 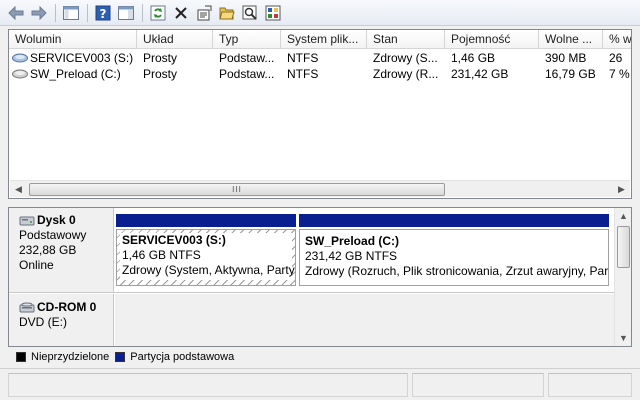 What do you see at coordinates (623, 216) in the screenshot?
I see `scroll-up-icon: ▲` at bounding box center [623, 216].